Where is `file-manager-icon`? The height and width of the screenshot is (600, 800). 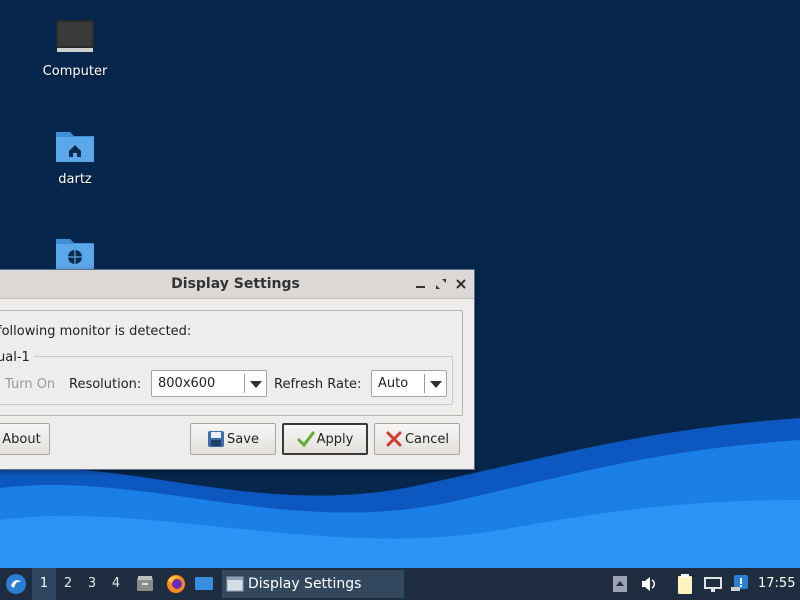
file-manager-icon is located at coordinates (145, 584).